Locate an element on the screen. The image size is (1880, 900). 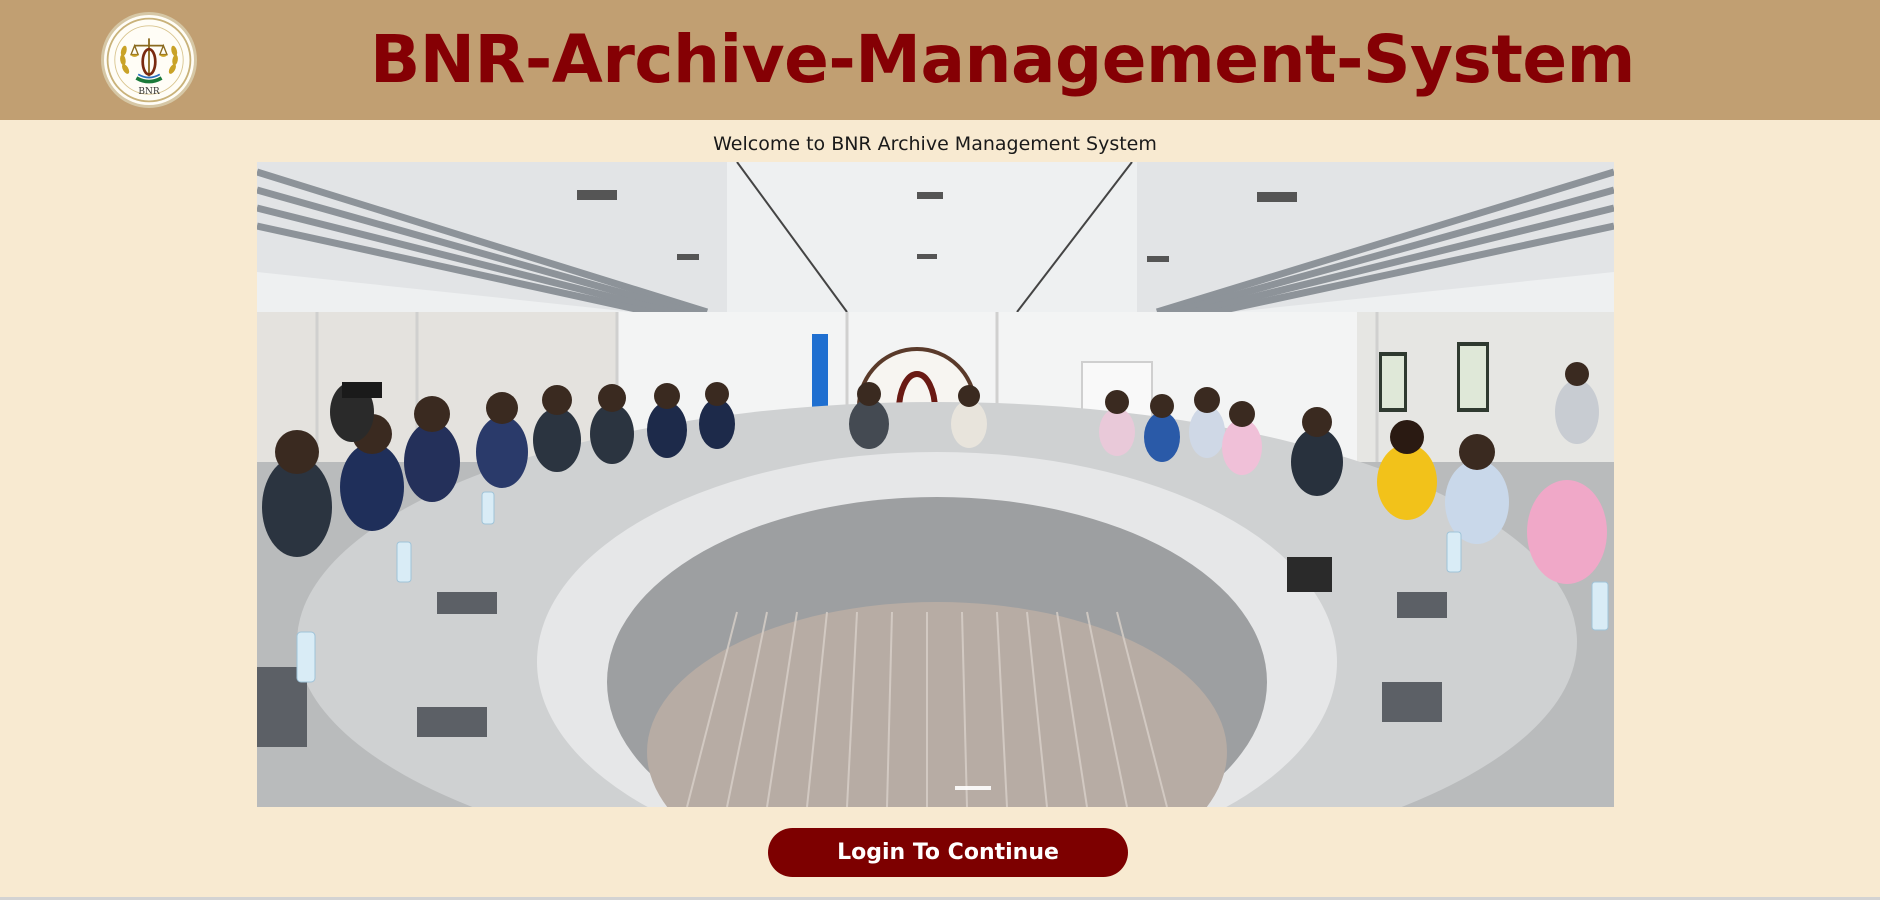
app-title: BNR-Archive-Management-System is located at coordinates (1002, 59).